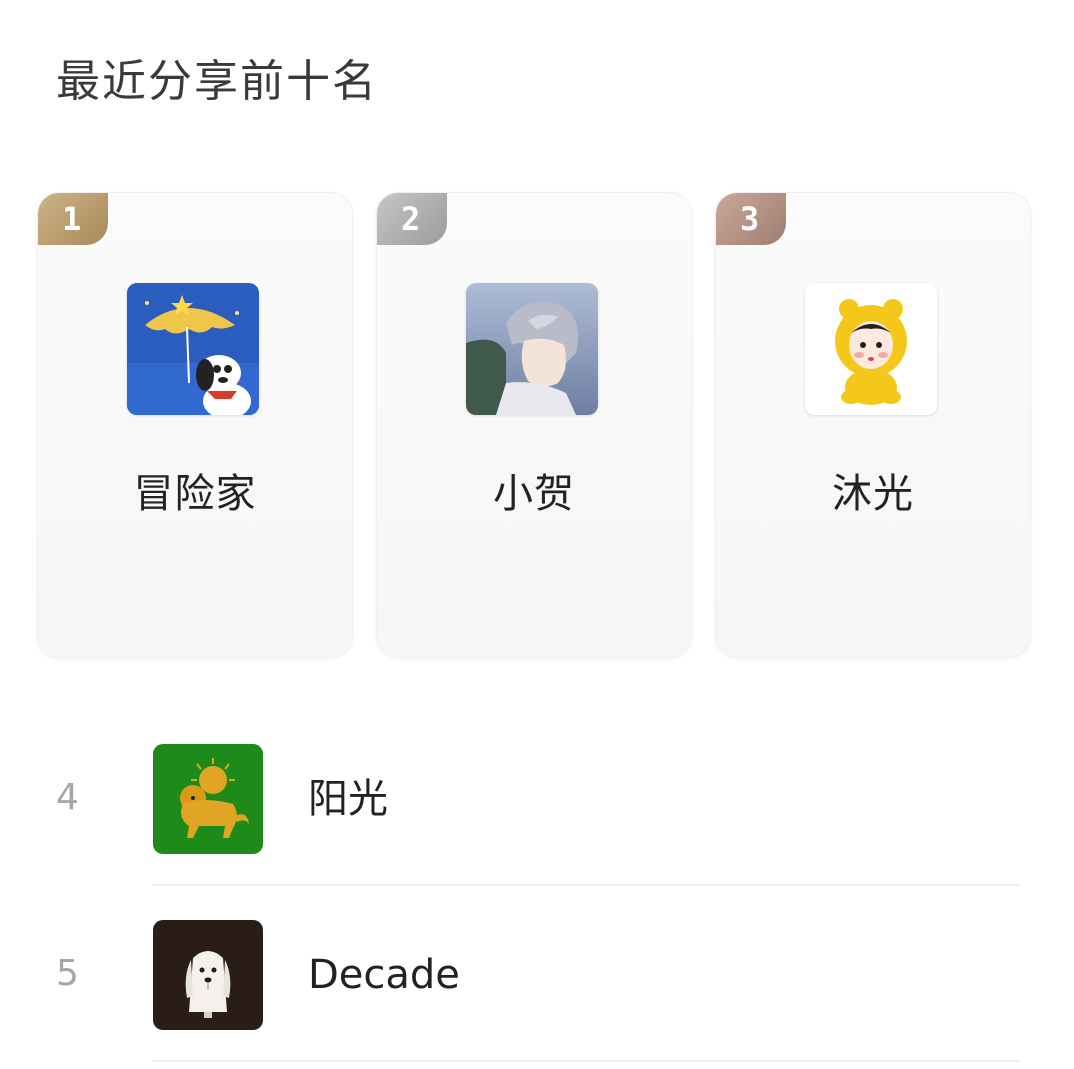  I want to click on divider, so click(586, 1061).